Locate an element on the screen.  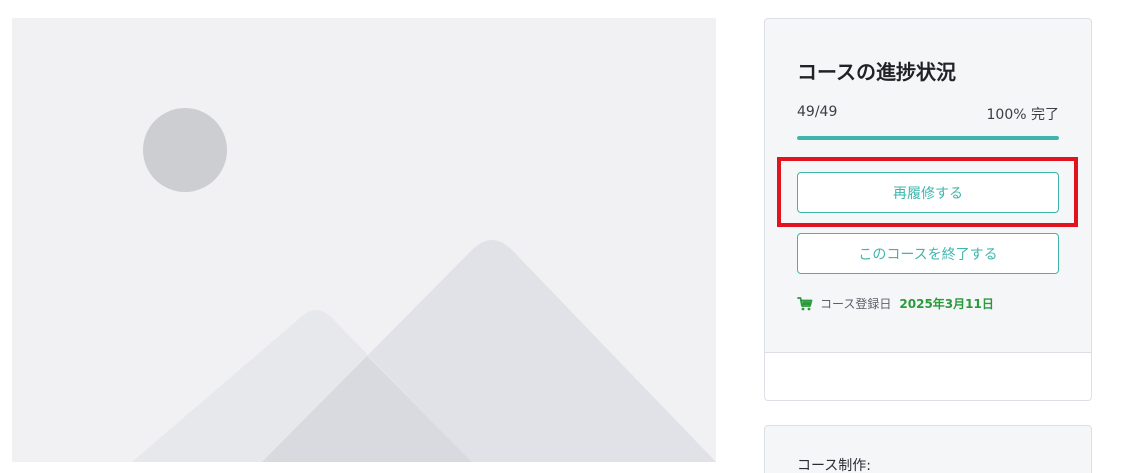
progress-bar-fill is located at coordinates (928, 138).